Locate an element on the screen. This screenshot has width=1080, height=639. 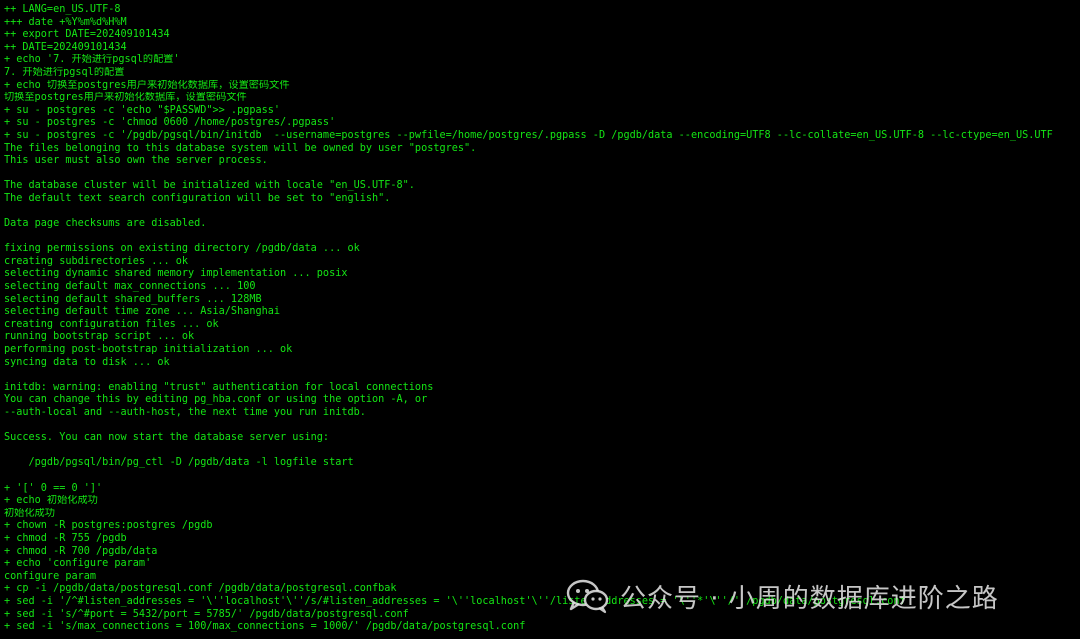
terminal-line: + echo '7. 开始进行pgsql的配置' is located at coordinates (92, 60).